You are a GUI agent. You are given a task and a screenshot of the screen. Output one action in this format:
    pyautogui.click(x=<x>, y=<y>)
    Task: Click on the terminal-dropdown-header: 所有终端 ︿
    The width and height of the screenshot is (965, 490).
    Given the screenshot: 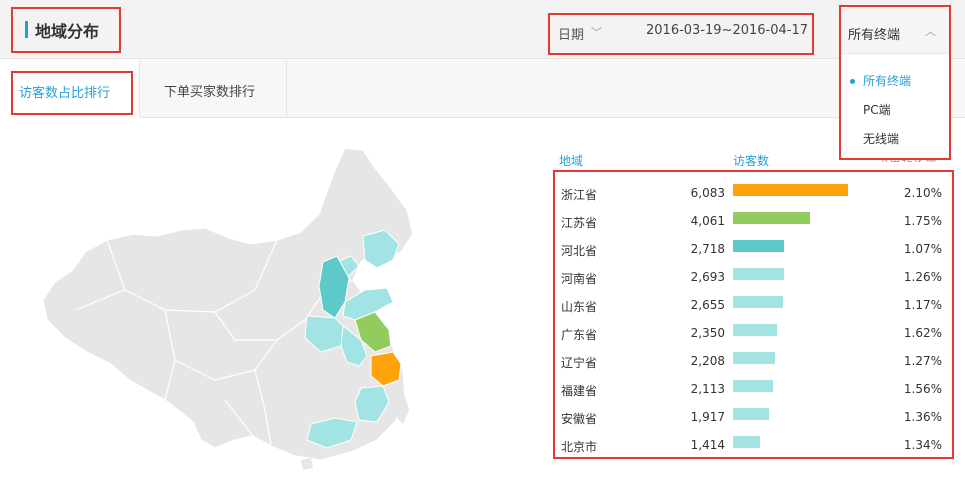 What is the action you would take?
    pyautogui.click(x=895, y=30)
    